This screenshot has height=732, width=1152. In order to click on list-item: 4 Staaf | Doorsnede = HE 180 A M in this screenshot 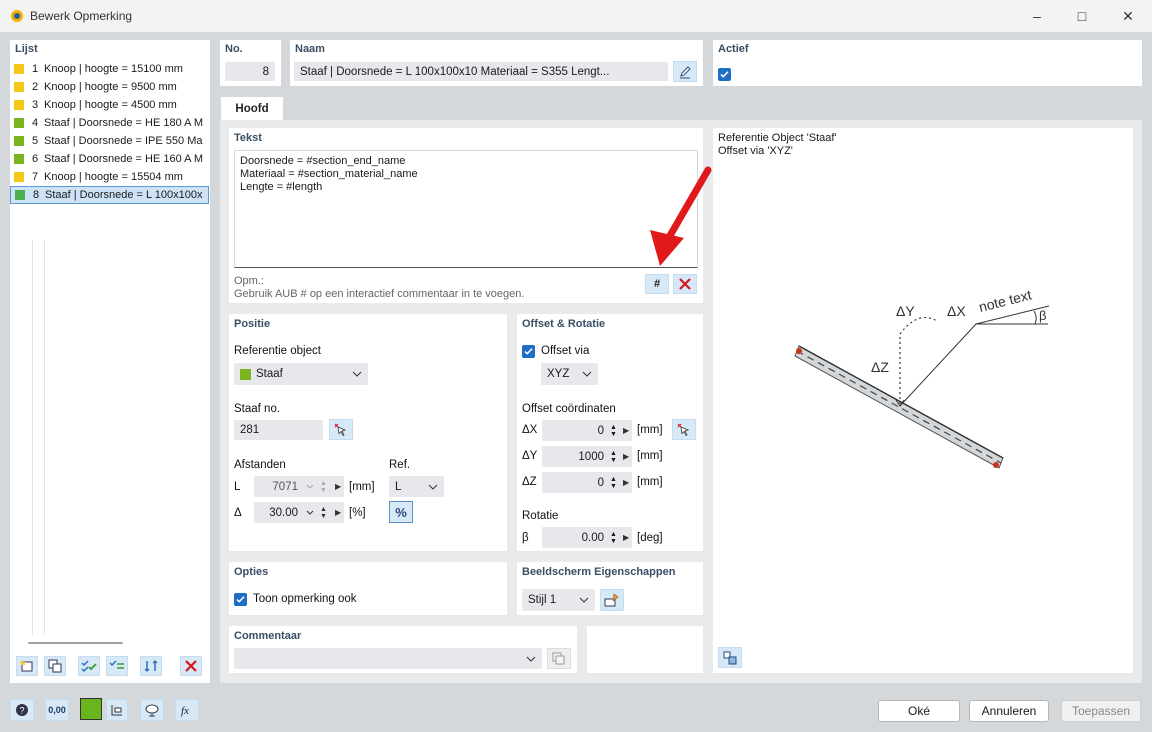, I will do `click(109, 123)`.